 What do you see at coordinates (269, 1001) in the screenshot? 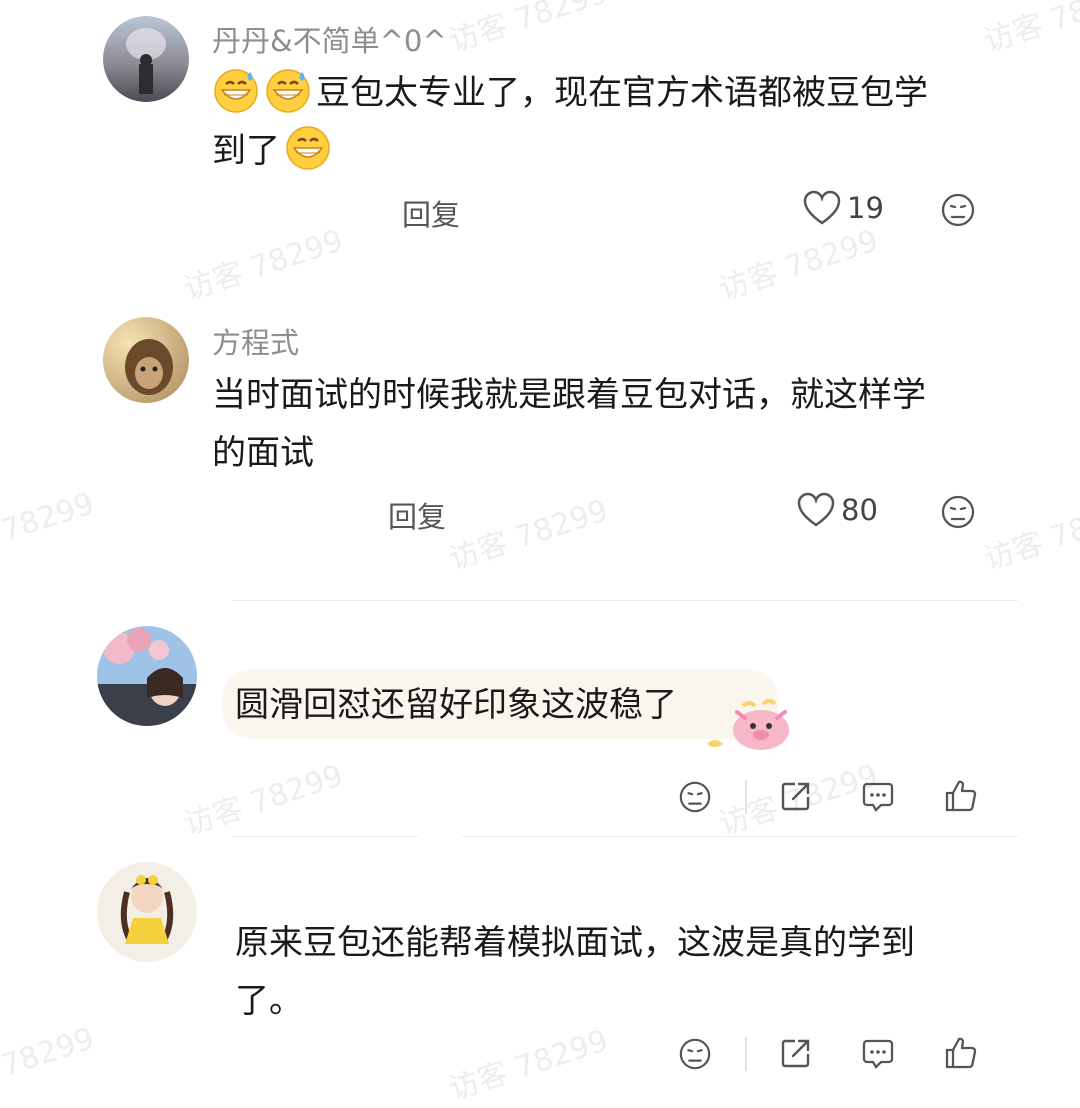
I see `comment-text-line2: 了。` at bounding box center [269, 1001].